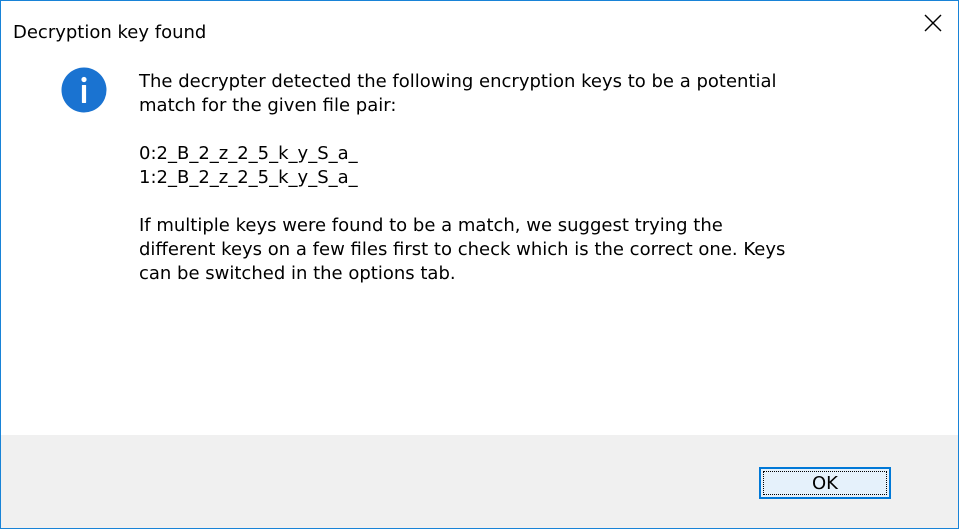 The image size is (959, 529). Describe the element at coordinates (248, 177) in the screenshot. I see `key-item: 1:2_B_2_z_2_5_k_y_S_a_` at that location.